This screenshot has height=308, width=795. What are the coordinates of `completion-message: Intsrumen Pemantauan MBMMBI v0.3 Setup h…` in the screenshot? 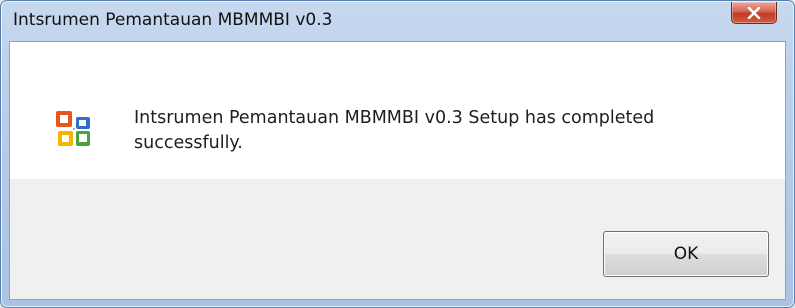 It's located at (394, 130).